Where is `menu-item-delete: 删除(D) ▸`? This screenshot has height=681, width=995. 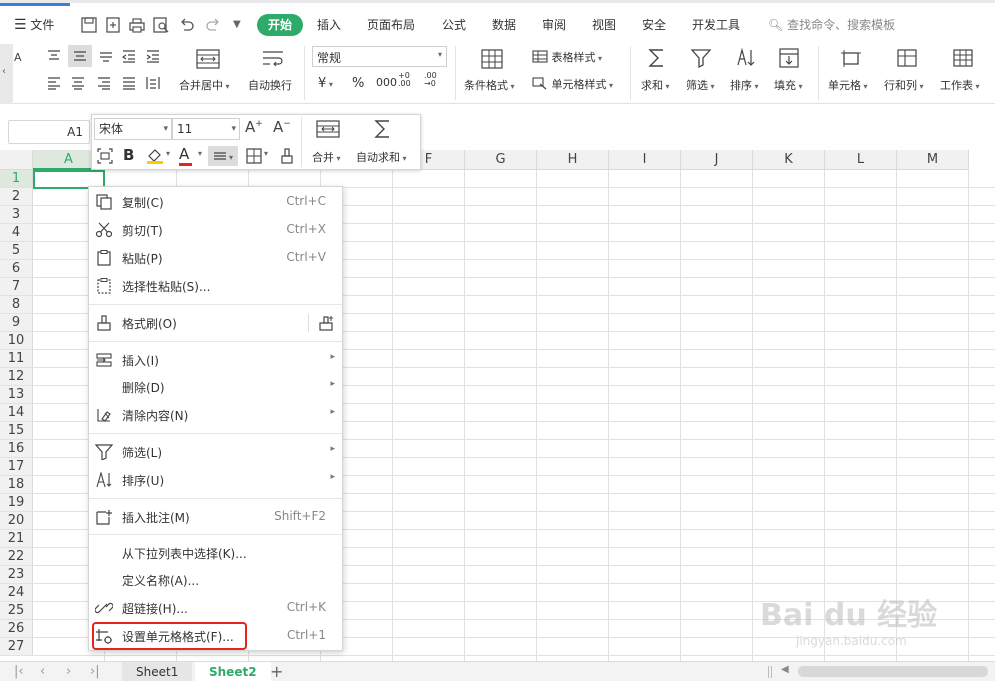
menu-item-delete: 删除(D) ▸ is located at coordinates (215, 387).